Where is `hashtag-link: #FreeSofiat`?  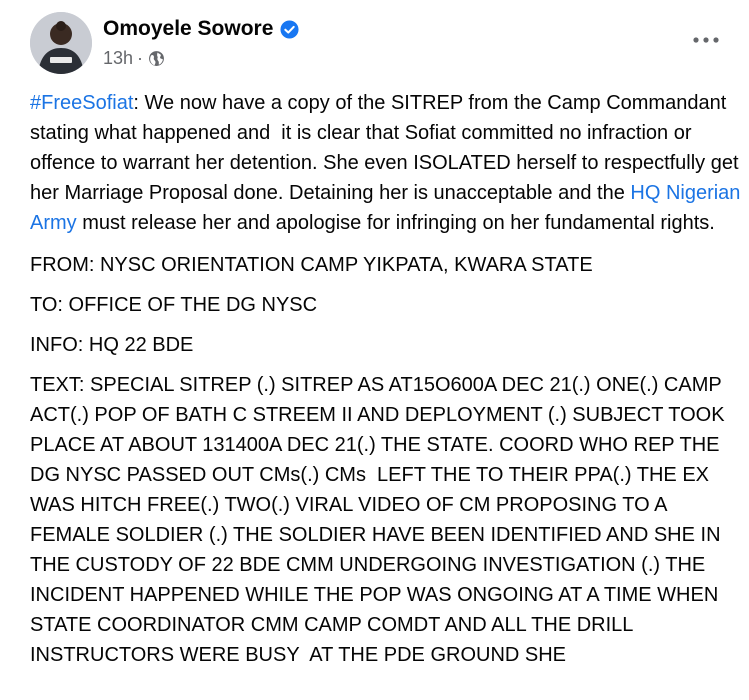 hashtag-link: #FreeSofiat is located at coordinates (81, 103).